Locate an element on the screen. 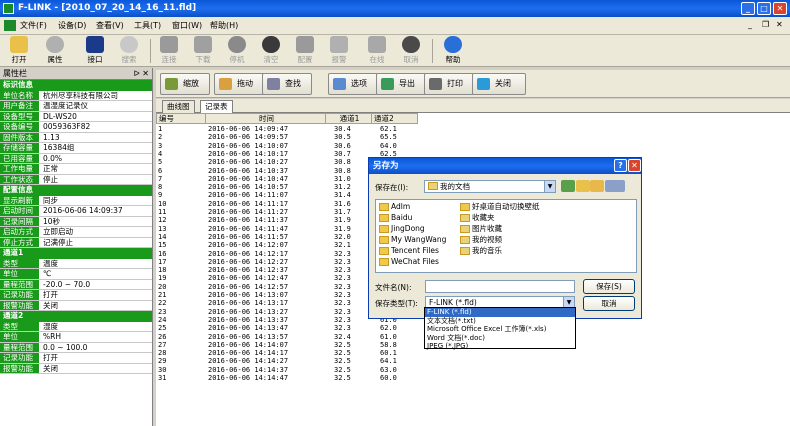 This screenshot has height=426, width=790. table-row: 62016-06-06 14:10:3730.862.3 is located at coordinates (276, 171).